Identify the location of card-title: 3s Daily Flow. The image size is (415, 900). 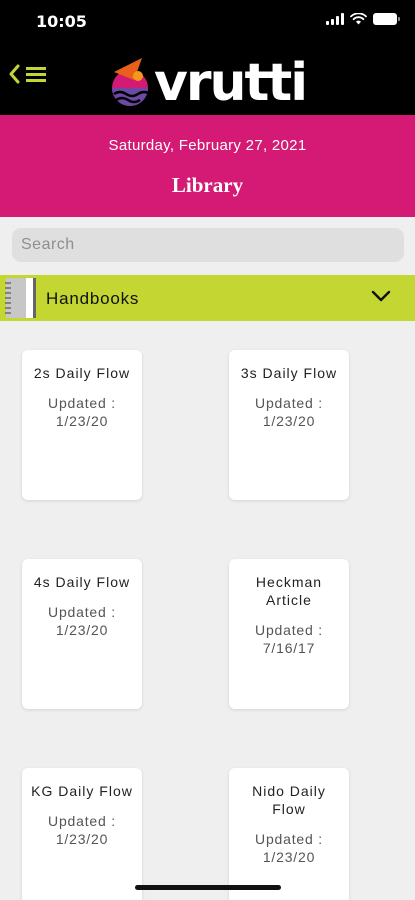
(289, 373).